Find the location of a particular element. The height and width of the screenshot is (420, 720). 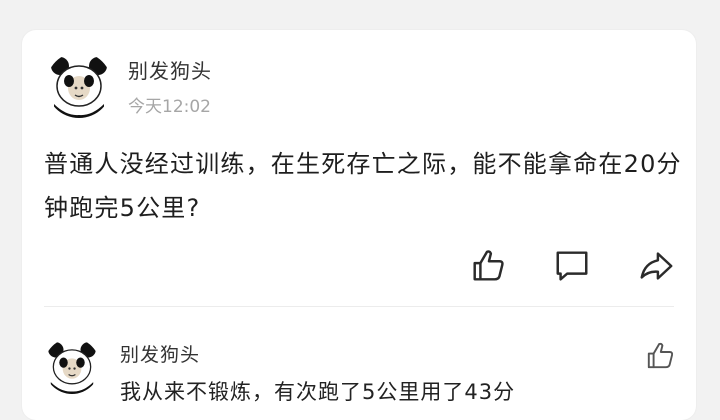

comment-author-name: 别发狗头 is located at coordinates (160, 353).